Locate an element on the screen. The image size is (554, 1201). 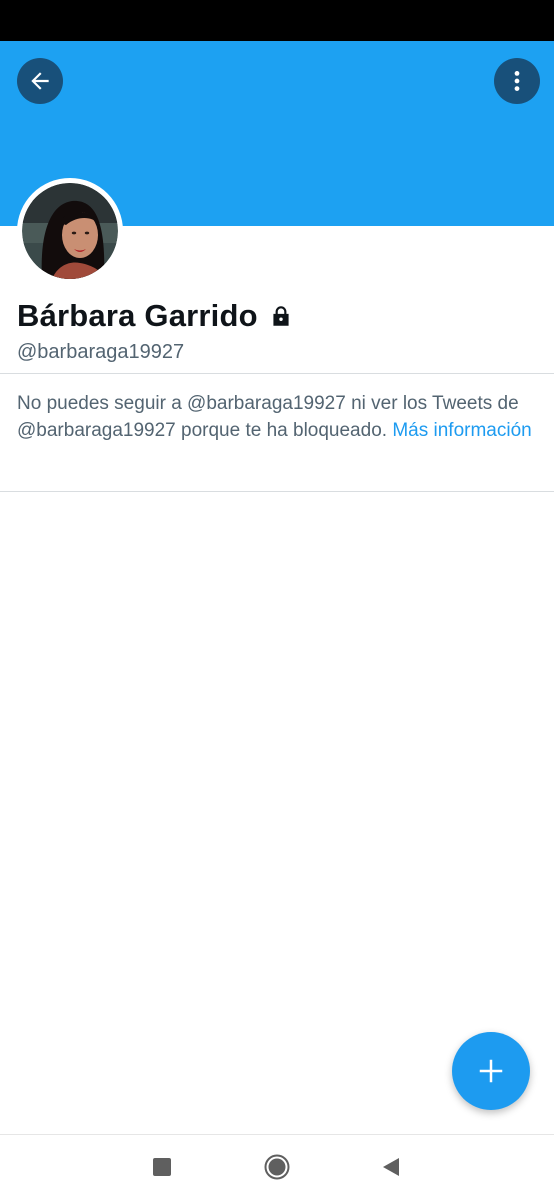
profile-photo is located at coordinates (70, 231).